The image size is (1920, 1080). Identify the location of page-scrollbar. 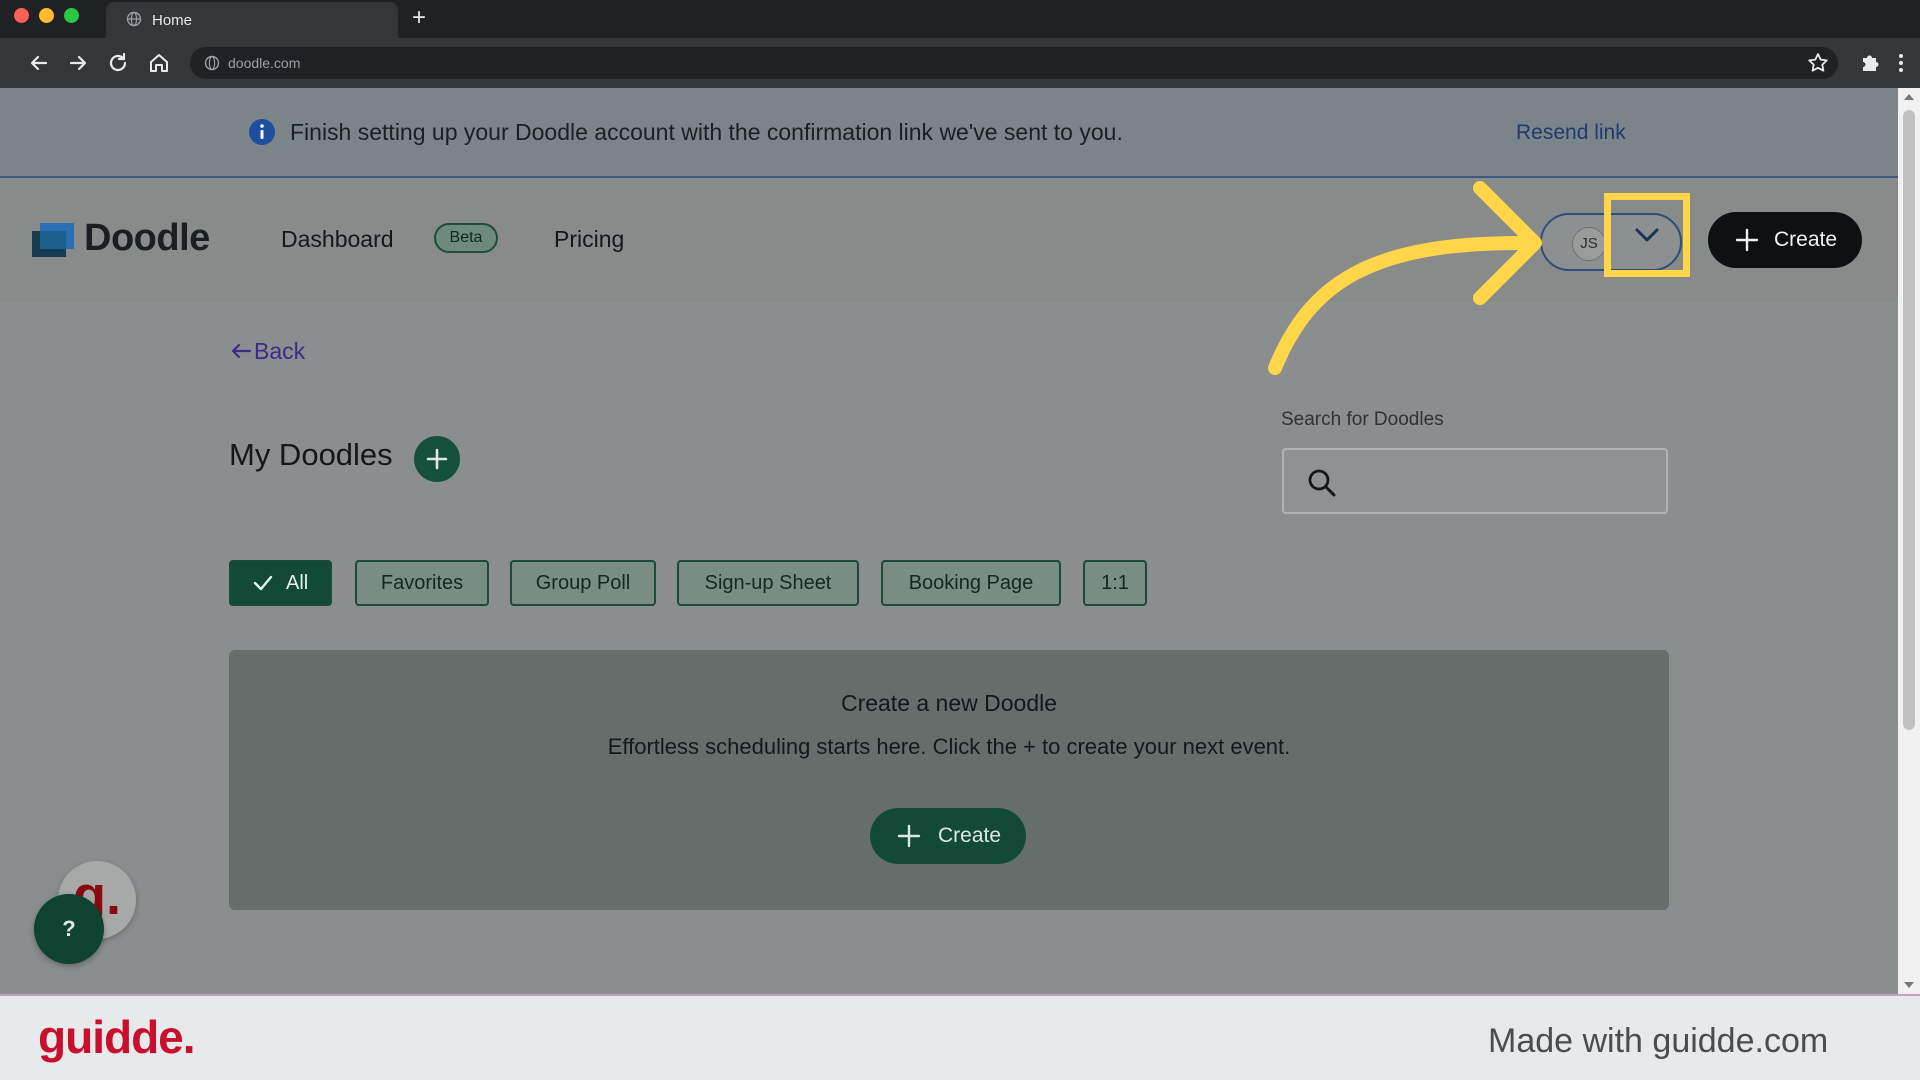
(1909, 541).